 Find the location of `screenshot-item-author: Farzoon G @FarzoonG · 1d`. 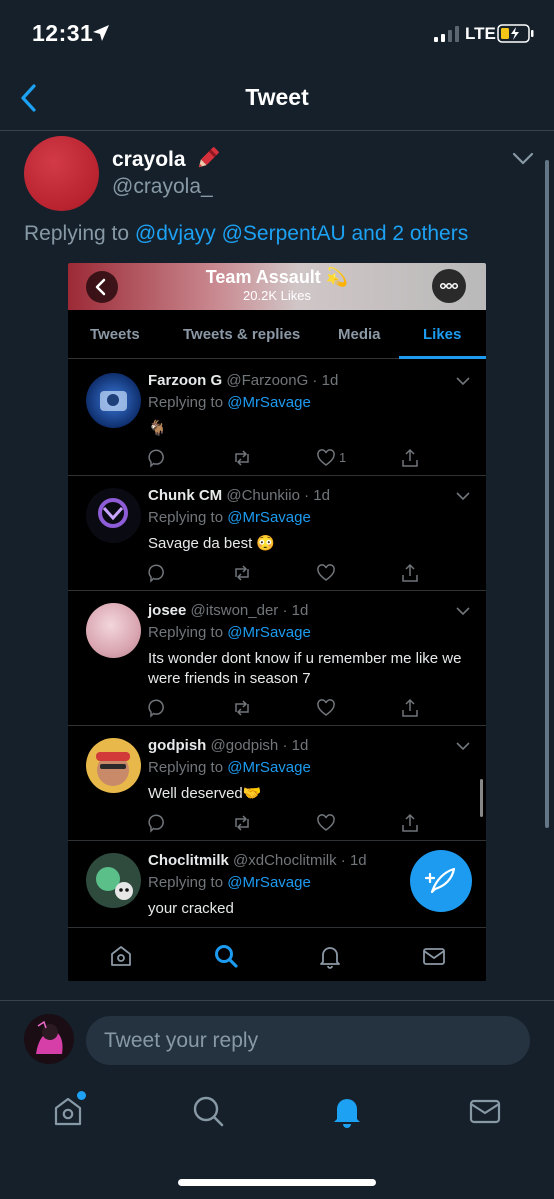

screenshot-item-author: Farzoon G @FarzoonG · 1d is located at coordinates (243, 380).